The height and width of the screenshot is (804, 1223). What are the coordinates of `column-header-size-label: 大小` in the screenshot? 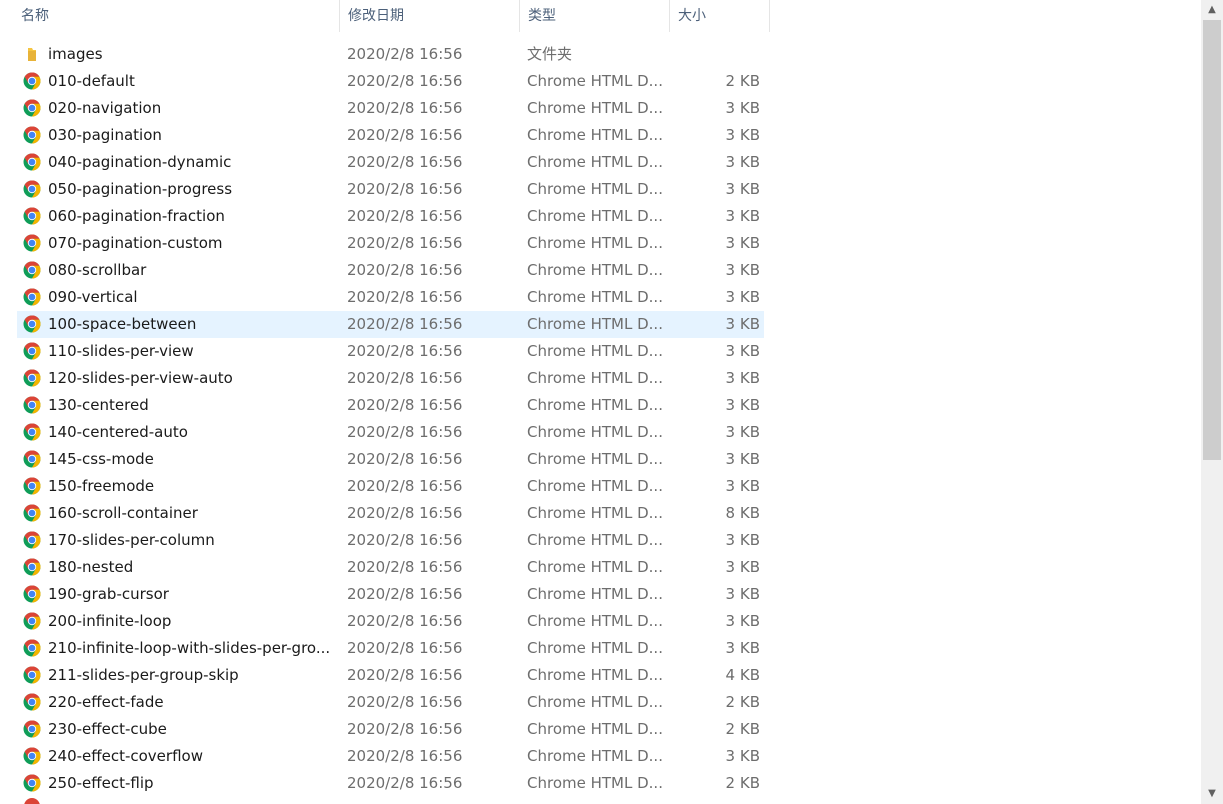 It's located at (692, 16).